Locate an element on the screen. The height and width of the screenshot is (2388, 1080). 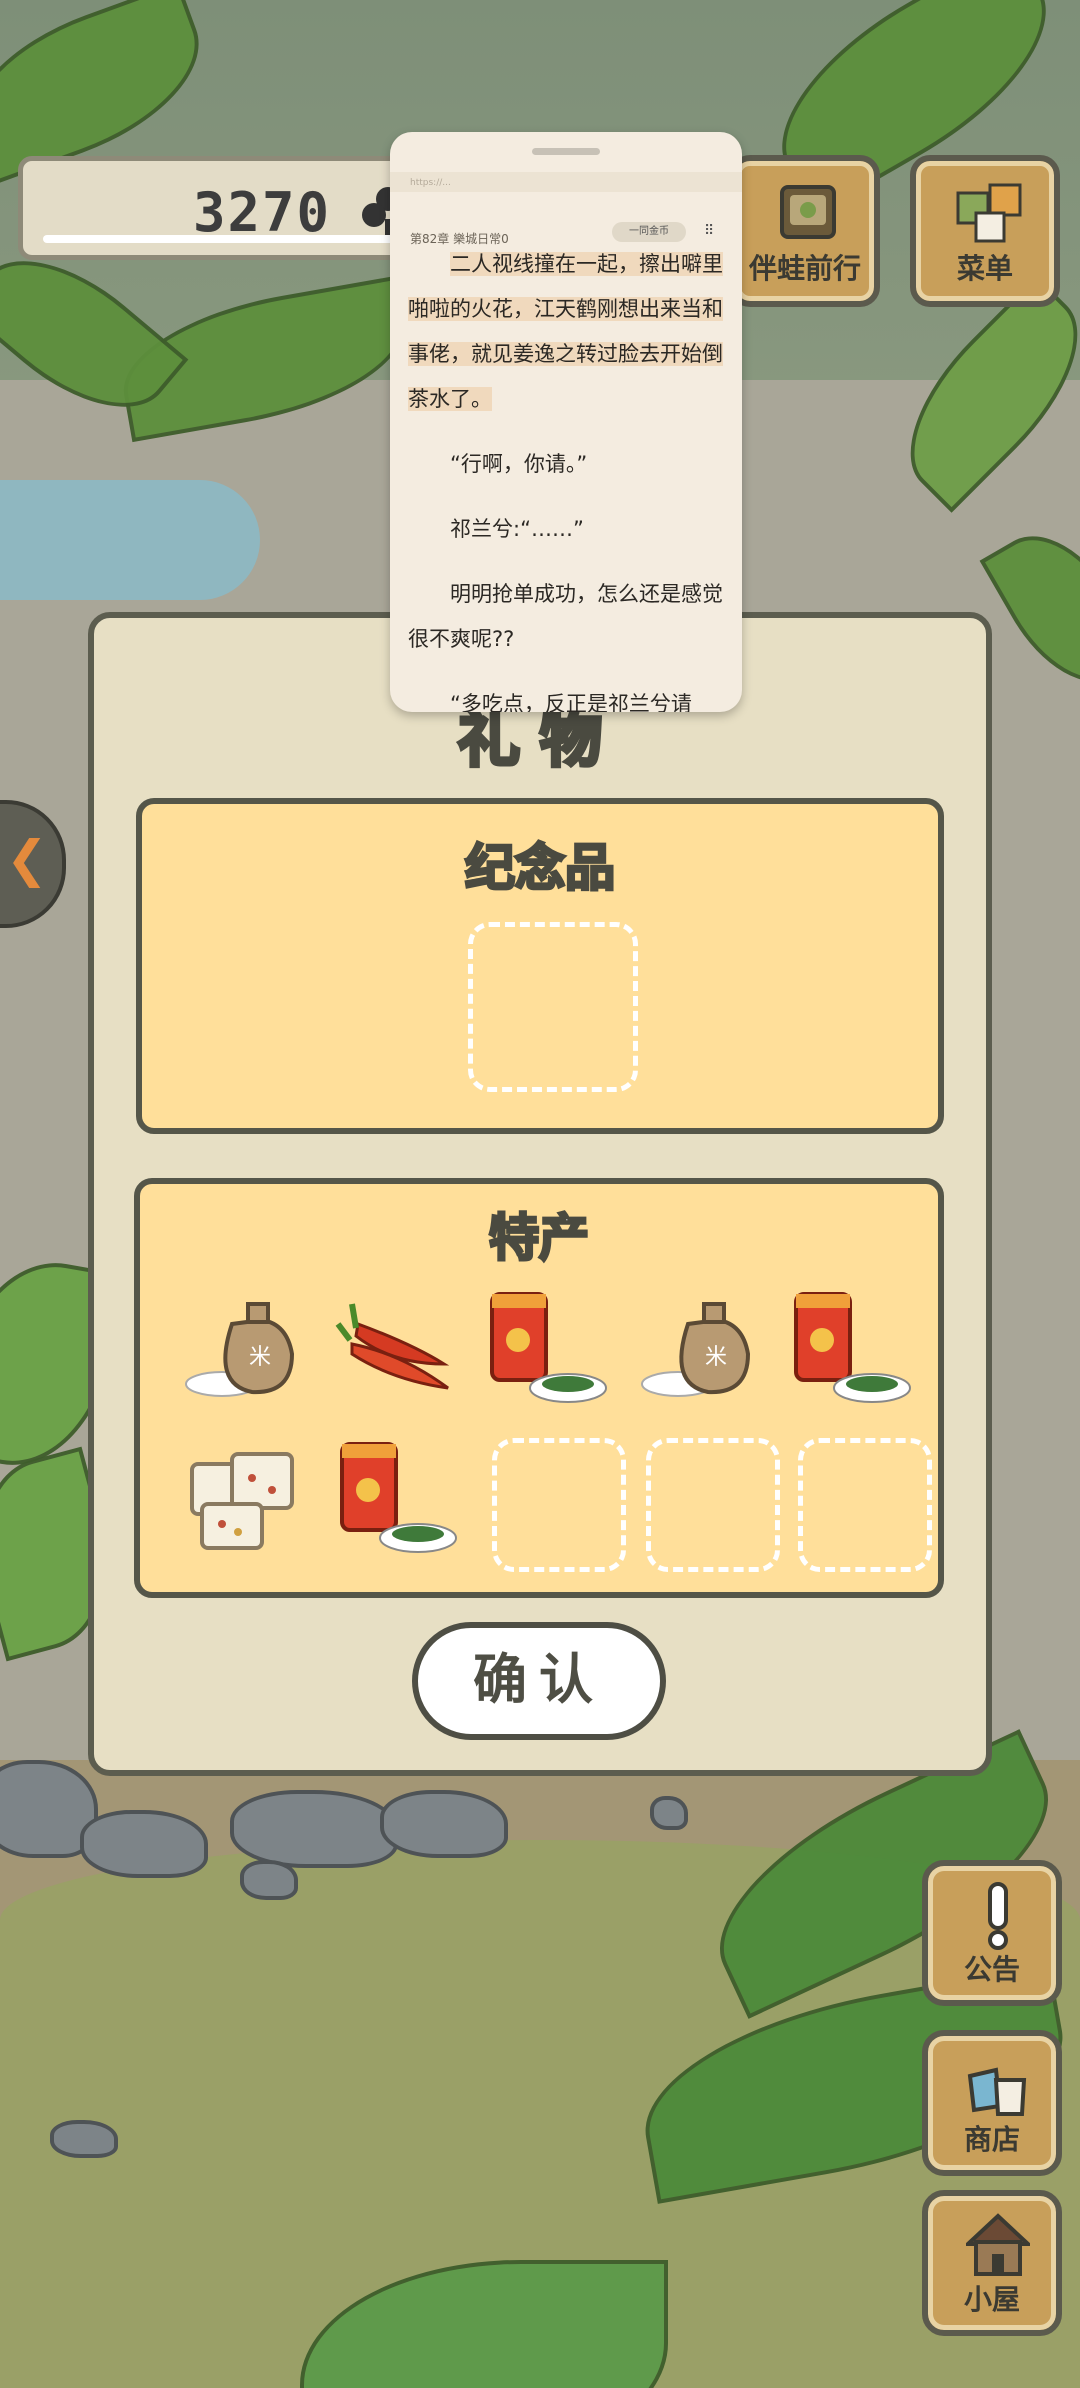
paragraph: “行啊，你请。” is located at coordinates (519, 464).